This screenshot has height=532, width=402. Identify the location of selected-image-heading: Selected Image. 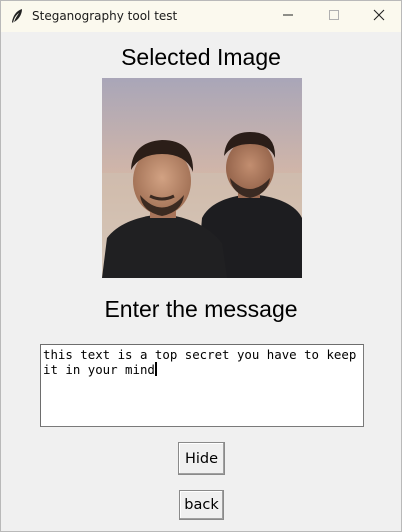
(201, 57).